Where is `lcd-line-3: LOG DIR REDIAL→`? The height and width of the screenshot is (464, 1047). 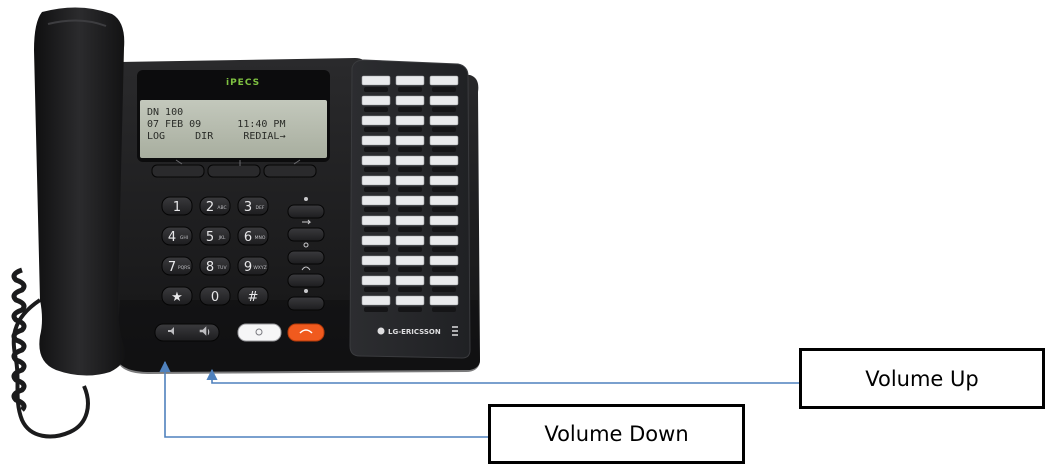 lcd-line-3: LOG DIR REDIAL→ is located at coordinates (216, 136).